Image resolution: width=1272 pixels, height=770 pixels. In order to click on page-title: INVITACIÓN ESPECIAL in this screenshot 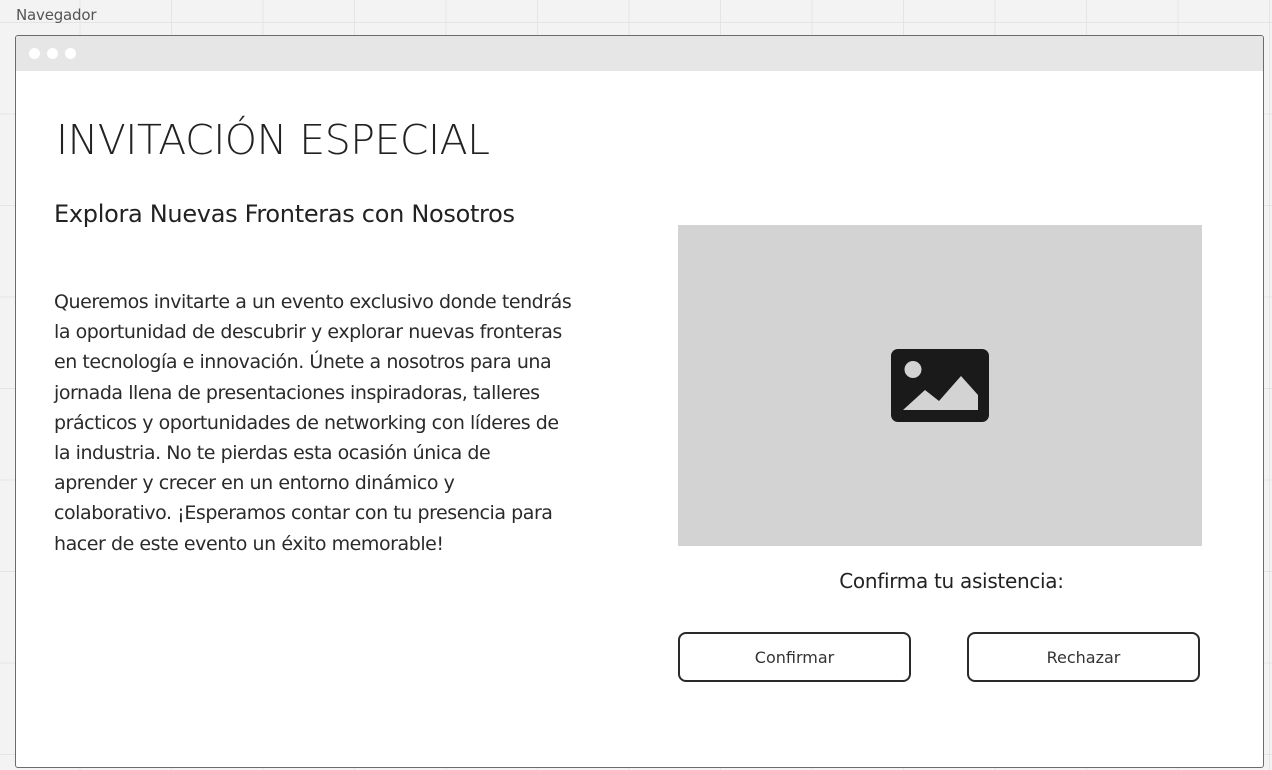, I will do `click(273, 140)`.